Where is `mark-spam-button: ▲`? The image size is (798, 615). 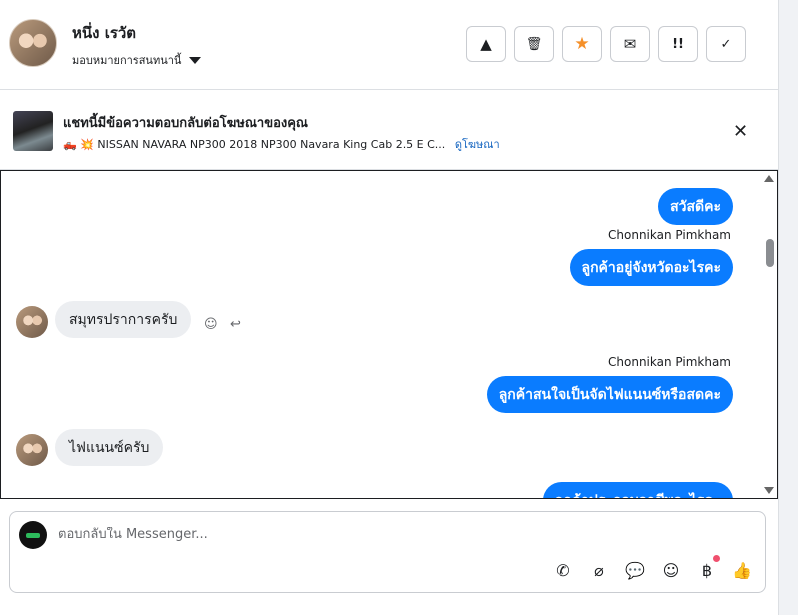 mark-spam-button: ▲ is located at coordinates (486, 44).